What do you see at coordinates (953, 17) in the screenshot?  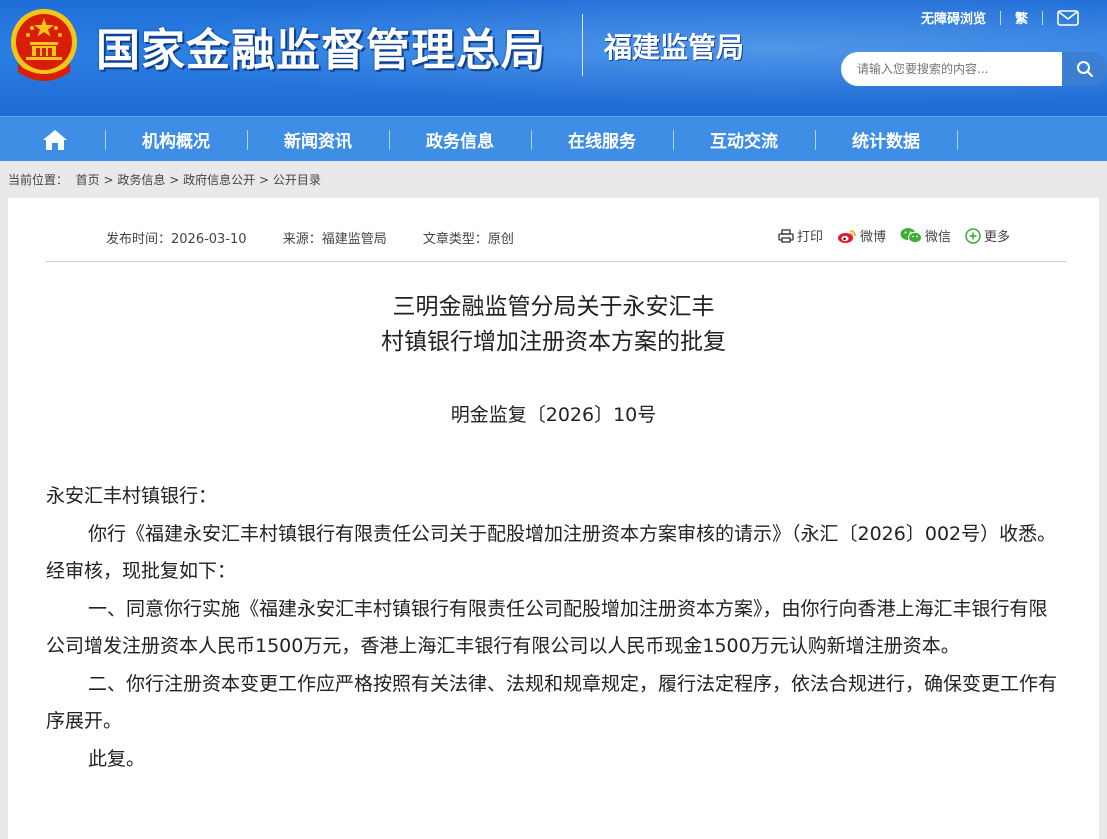 I see `accessibility-link: 无障碍浏览` at bounding box center [953, 17].